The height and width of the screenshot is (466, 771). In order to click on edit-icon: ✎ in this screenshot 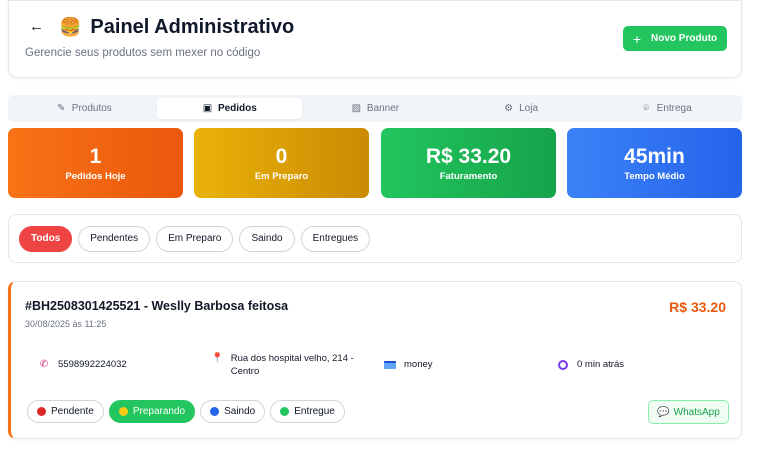, I will do `click(61, 108)`.